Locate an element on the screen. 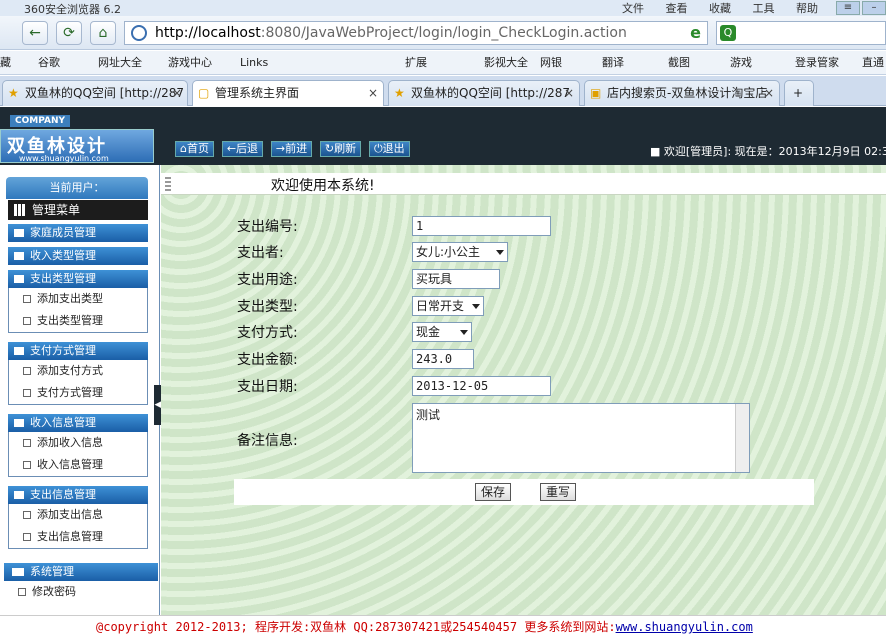  new-tab-button: + is located at coordinates (799, 93).